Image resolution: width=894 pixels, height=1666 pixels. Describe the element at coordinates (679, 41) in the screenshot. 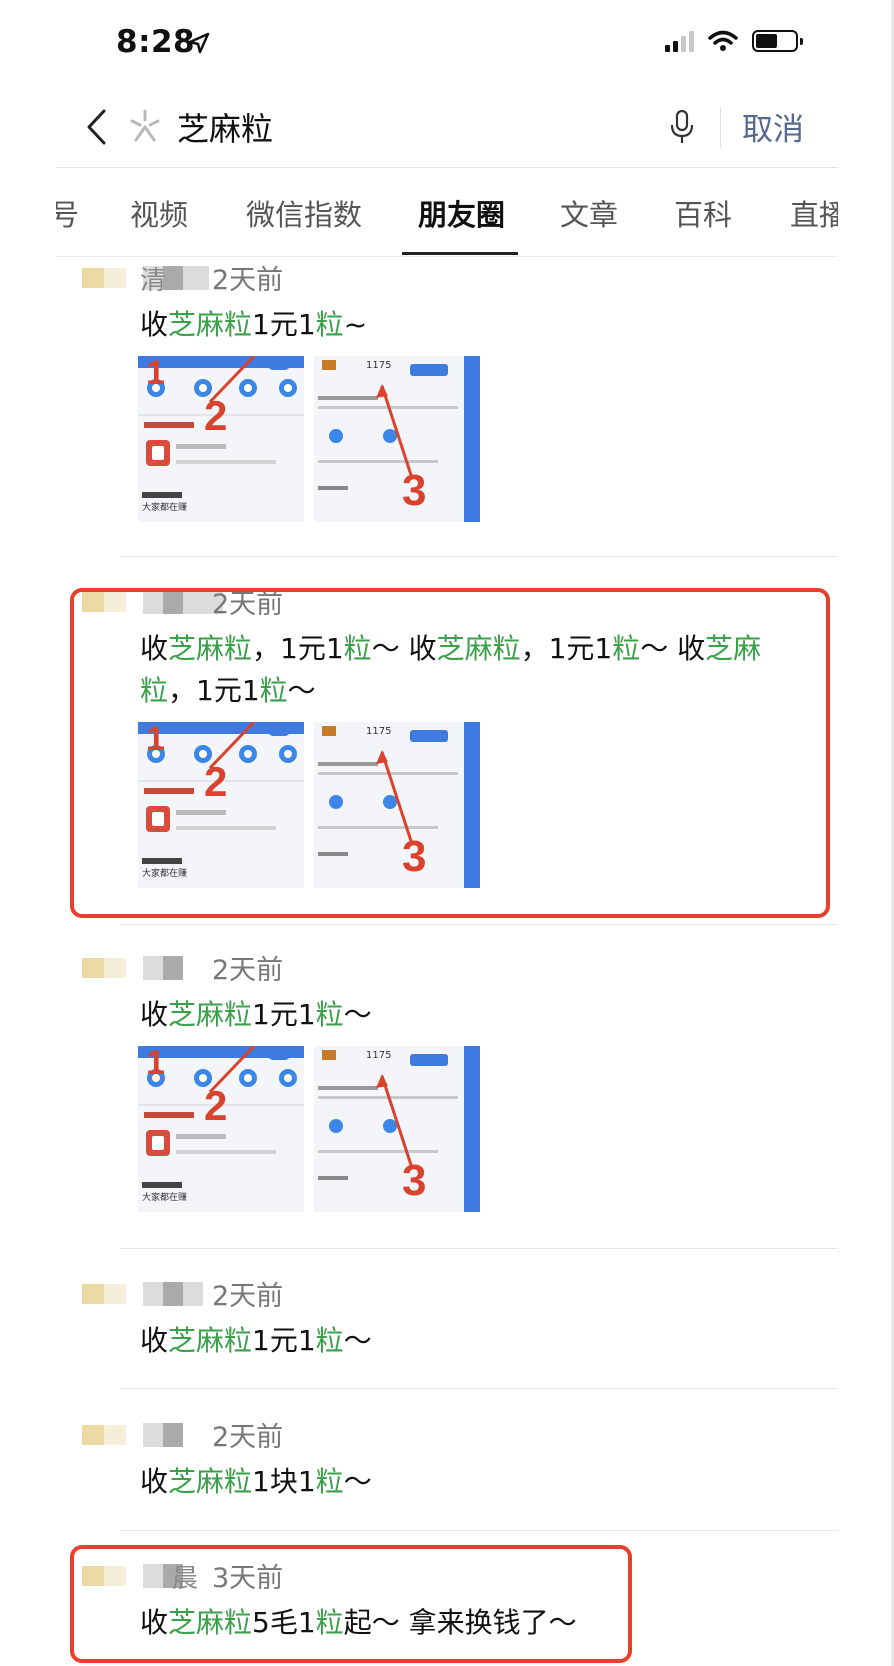

I see `cellular-signal-icon` at that location.